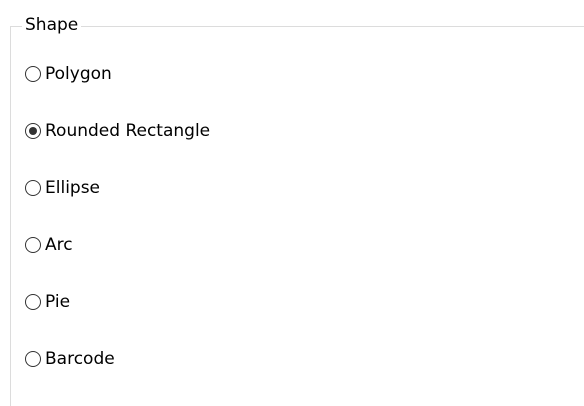 Image resolution: width=584 pixels, height=406 pixels. I want to click on radio-label: Ellipse, so click(73, 187).